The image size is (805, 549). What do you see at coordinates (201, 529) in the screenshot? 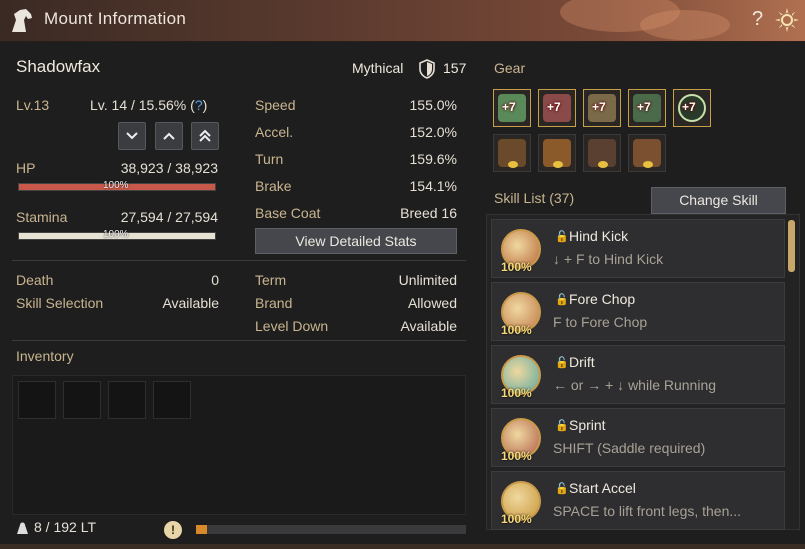
I see `weight-bar-fill` at bounding box center [201, 529].